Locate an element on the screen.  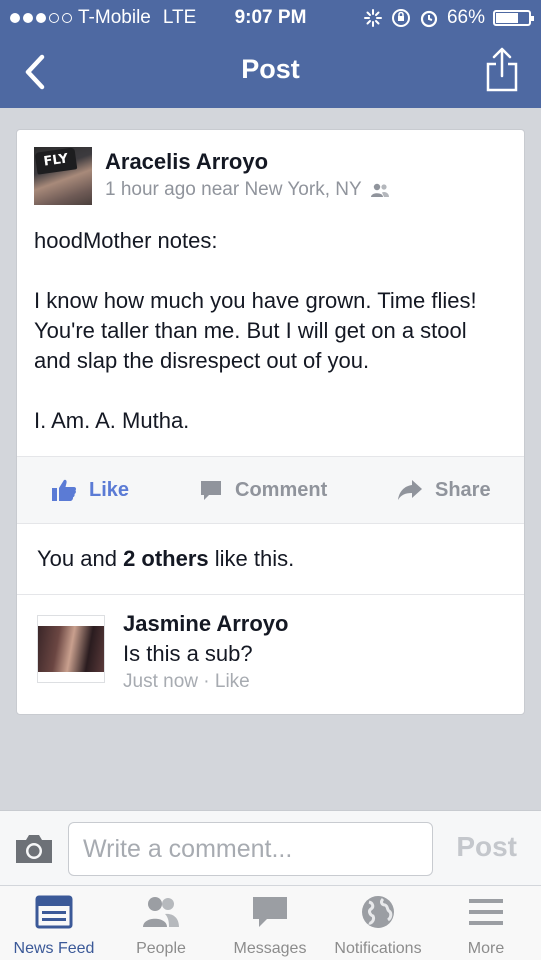
thumbs-up-icon is located at coordinates (64, 490).